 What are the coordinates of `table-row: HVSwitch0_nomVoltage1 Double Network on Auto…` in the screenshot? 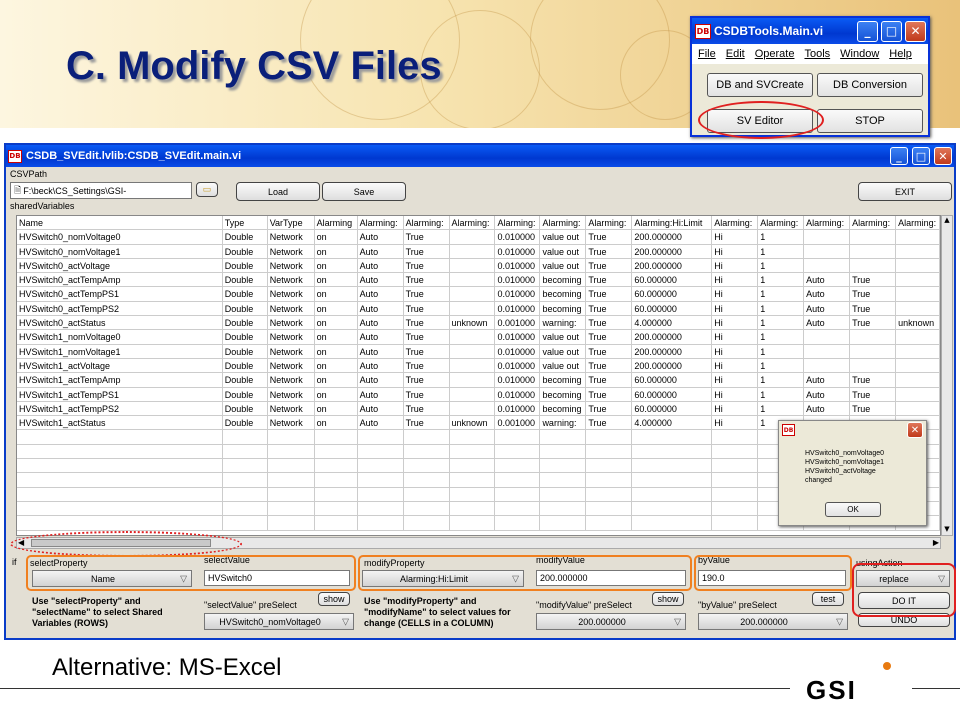 It's located at (478, 251).